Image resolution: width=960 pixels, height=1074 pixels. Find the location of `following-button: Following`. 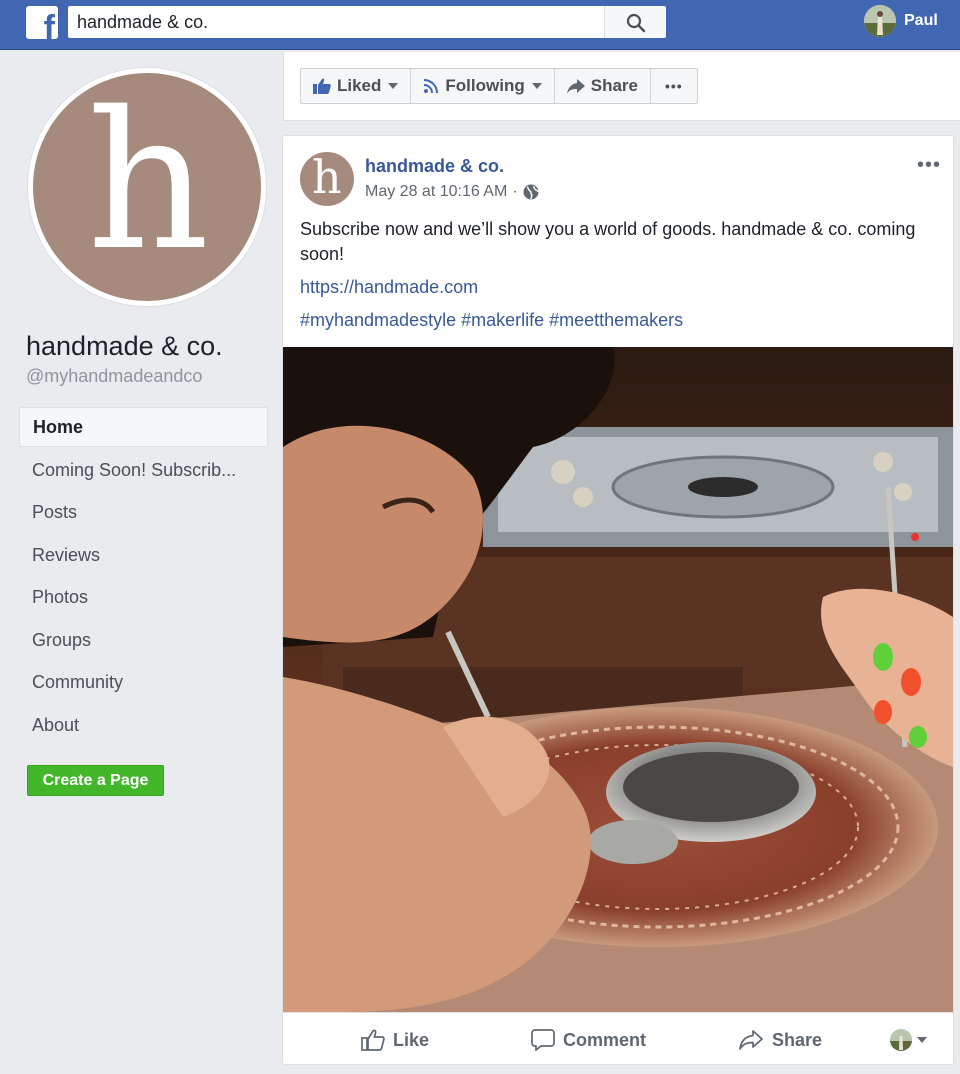

following-button: Following is located at coordinates (482, 86).